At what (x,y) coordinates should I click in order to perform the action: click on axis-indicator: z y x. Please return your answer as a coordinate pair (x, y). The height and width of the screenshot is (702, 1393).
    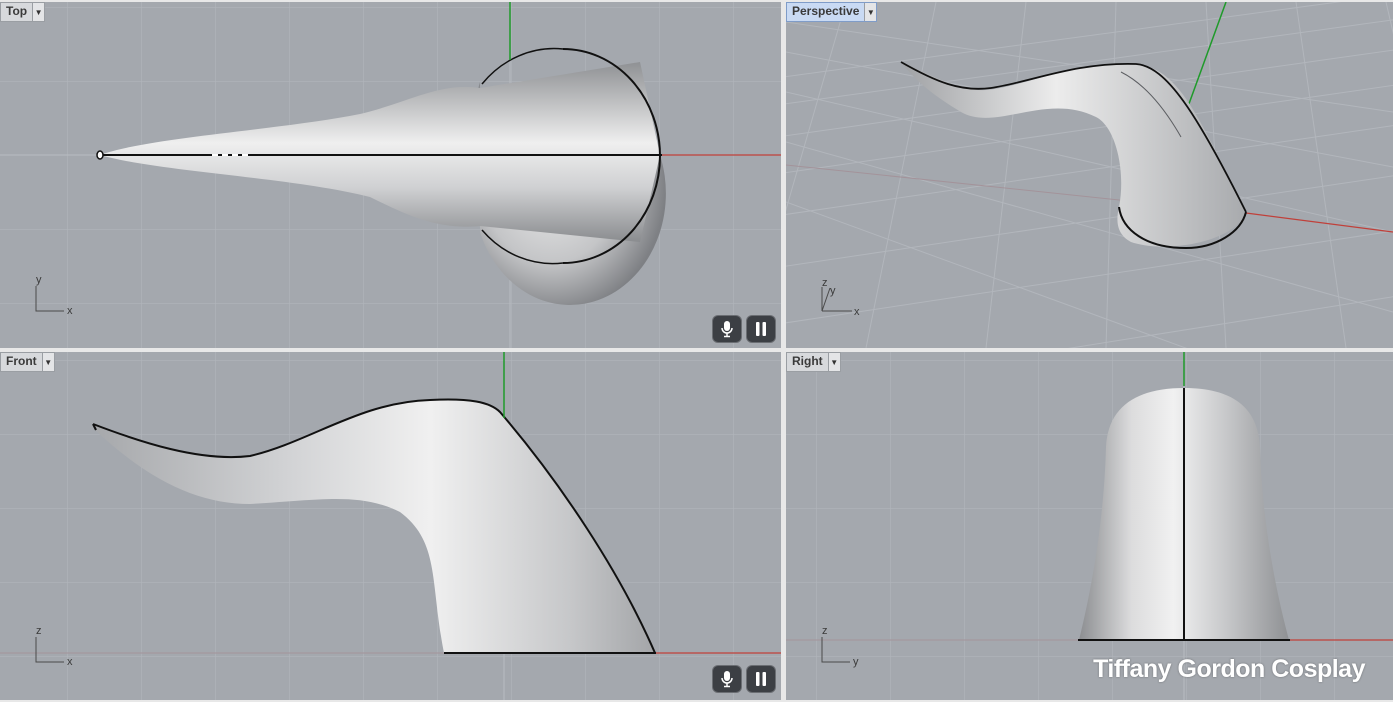
    Looking at the image, I should click on (840, 297).